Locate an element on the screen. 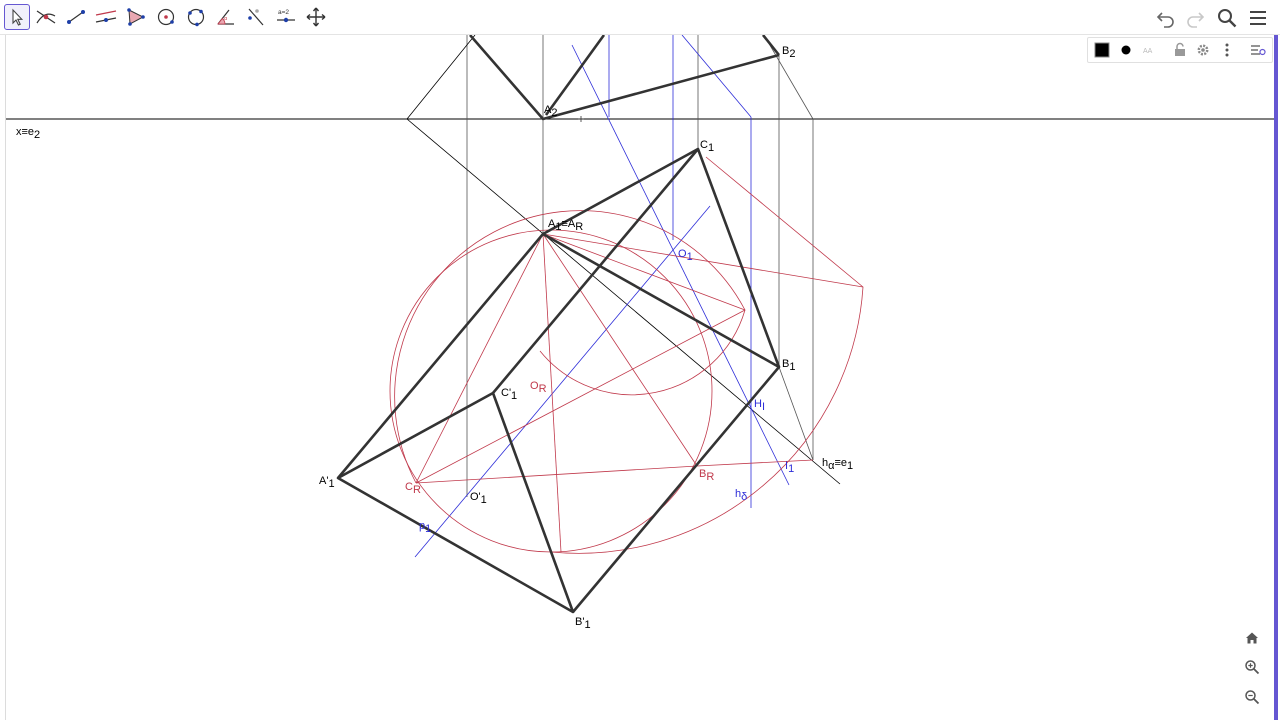 The image size is (1280, 720). circle-three-points-icon is located at coordinates (196, 17).